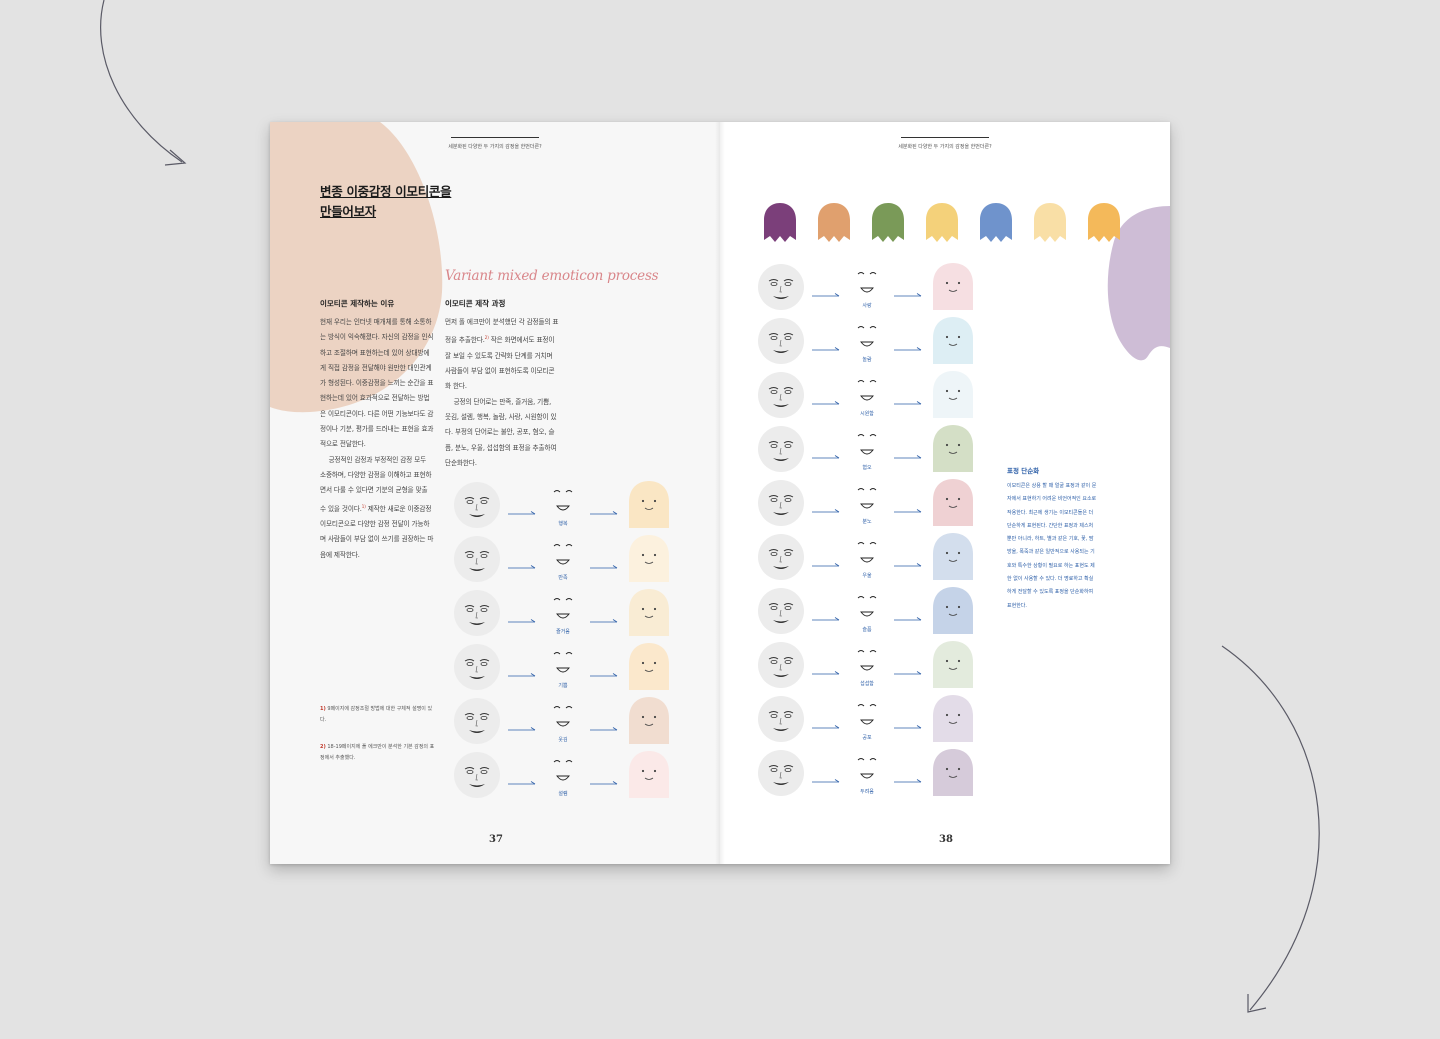  What do you see at coordinates (870, 395) in the screenshot?
I see `emotion-row: 시원함` at bounding box center [870, 395].